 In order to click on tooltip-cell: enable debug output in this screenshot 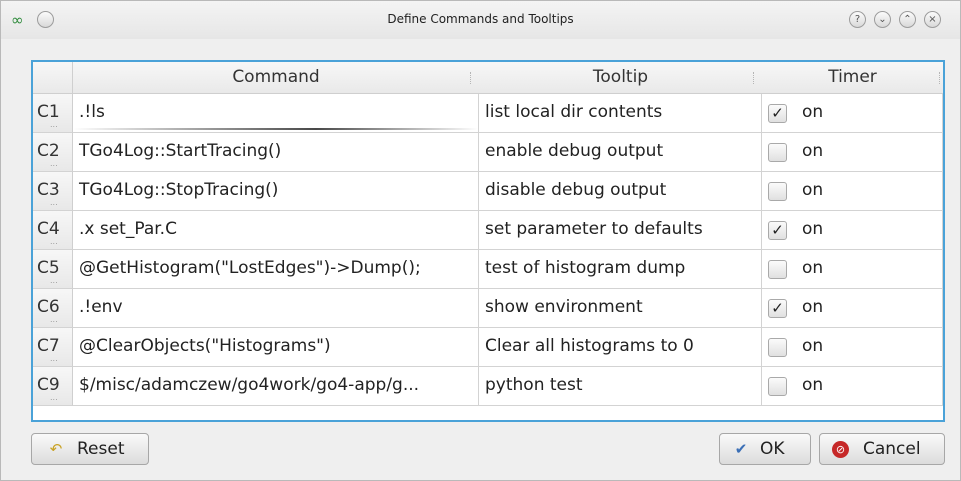, I will do `click(620, 152)`.